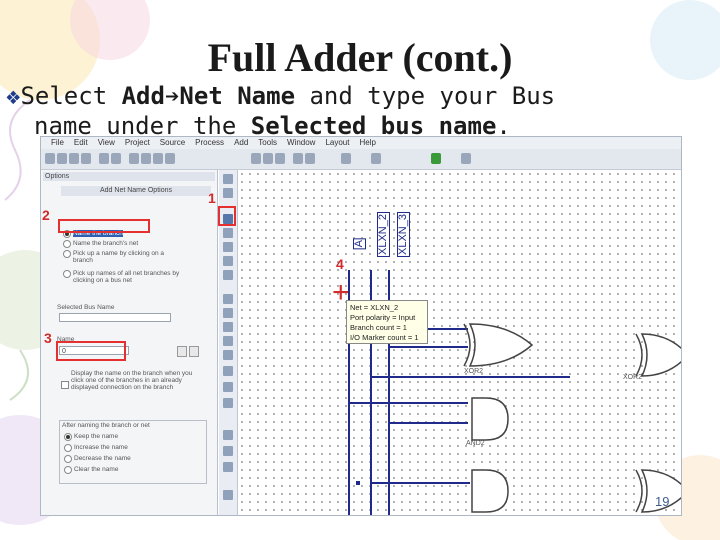  What do you see at coordinates (104, 226) in the screenshot?
I see `name-branch-highlight-box` at bounding box center [104, 226].